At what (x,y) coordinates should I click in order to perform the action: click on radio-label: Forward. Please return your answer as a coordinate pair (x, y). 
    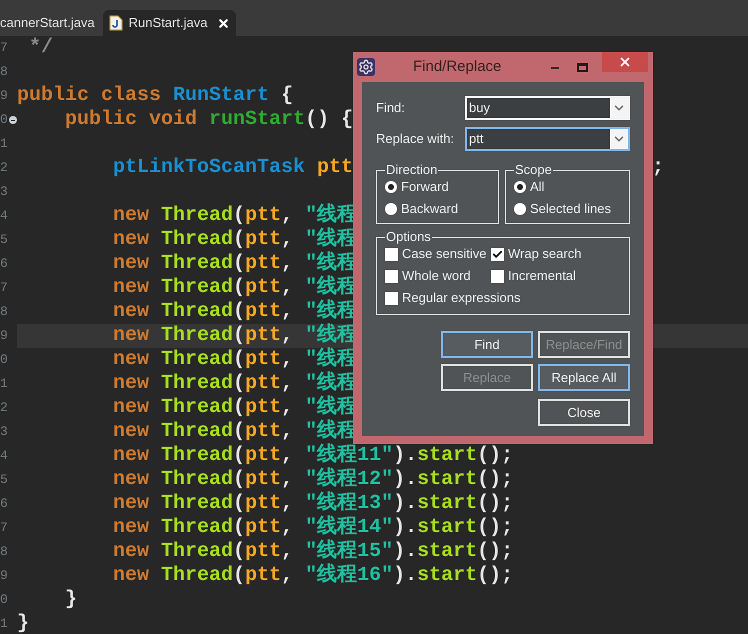
    Looking at the image, I should click on (425, 187).